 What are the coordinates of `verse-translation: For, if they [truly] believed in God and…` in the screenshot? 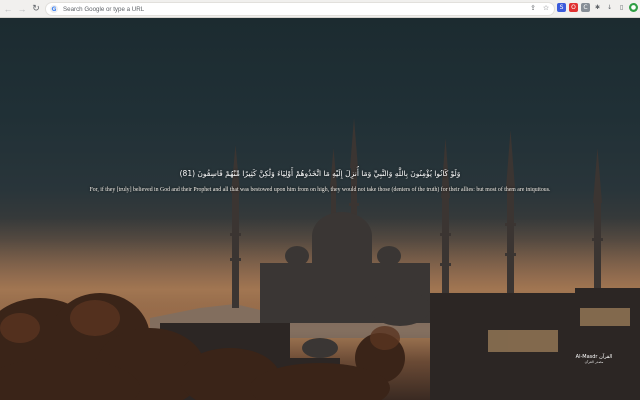 It's located at (320, 190).